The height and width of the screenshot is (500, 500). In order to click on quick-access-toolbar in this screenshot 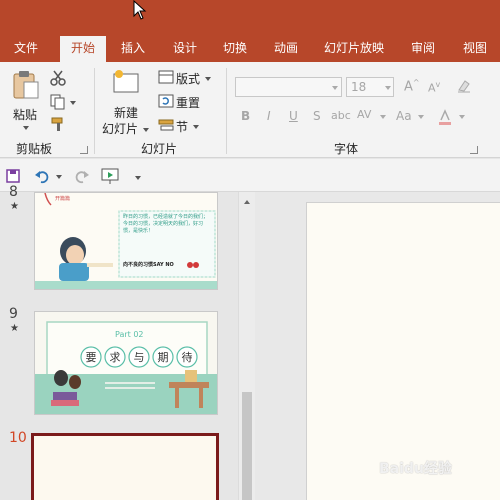, I will do `click(250, 175)`.